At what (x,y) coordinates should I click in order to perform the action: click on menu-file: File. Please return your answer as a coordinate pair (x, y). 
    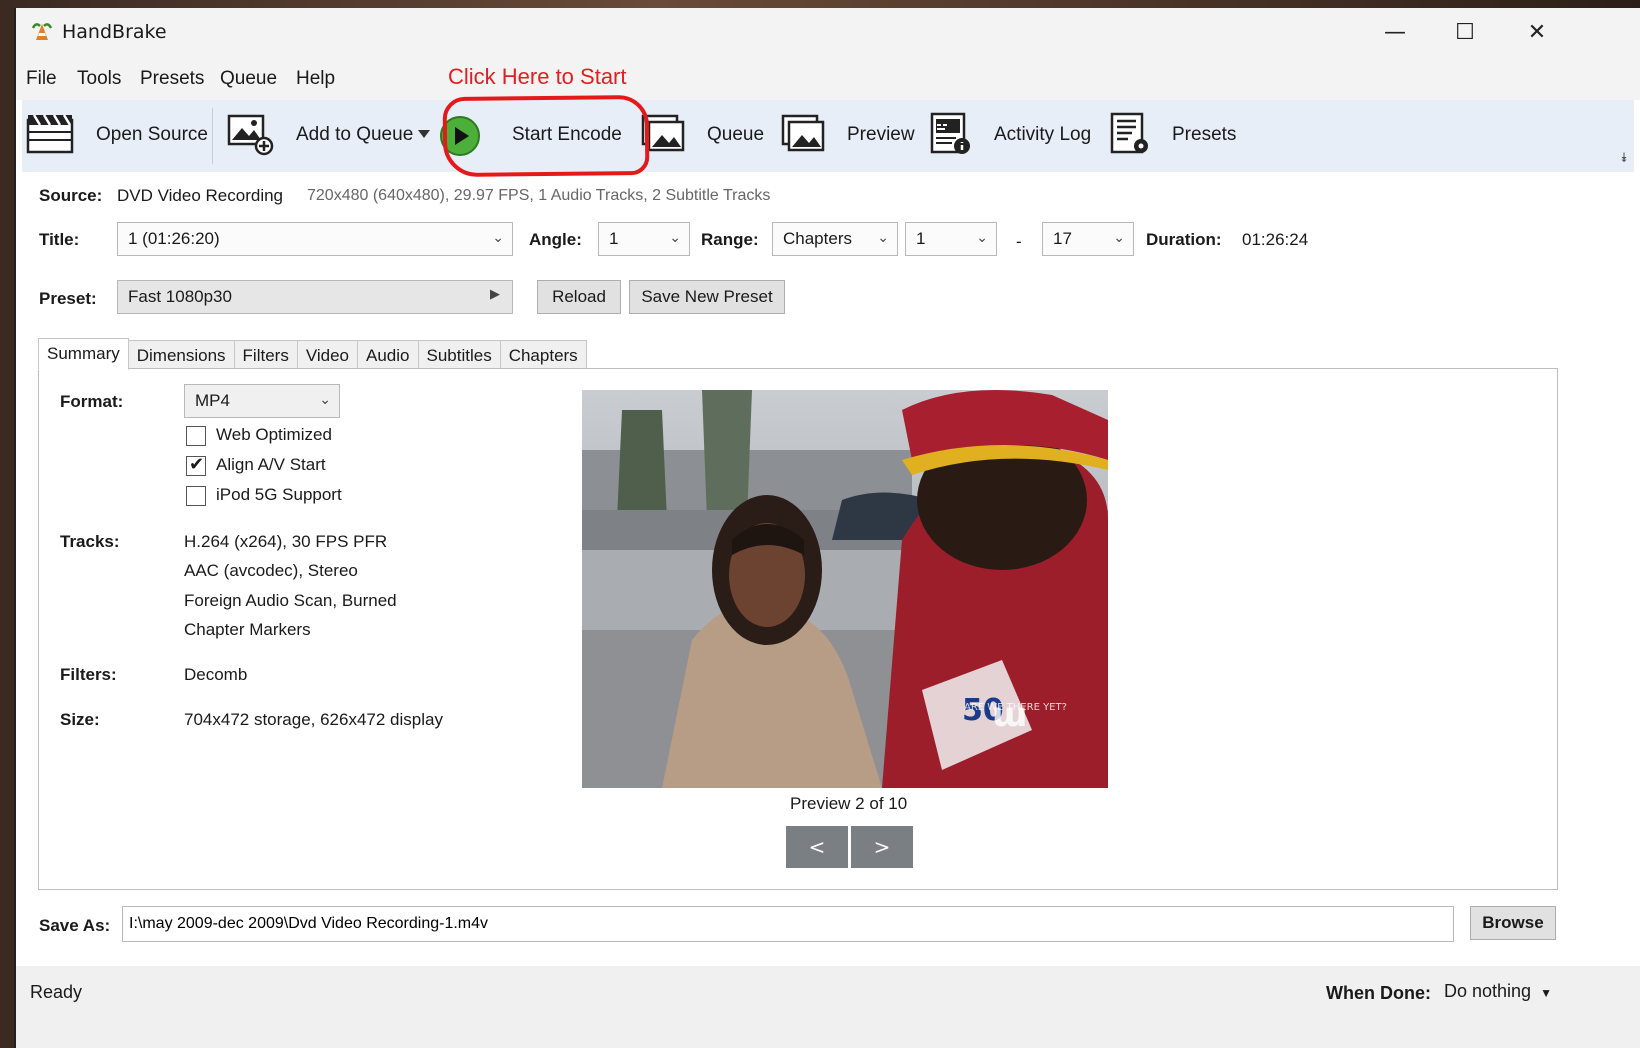
    Looking at the image, I should click on (41, 79).